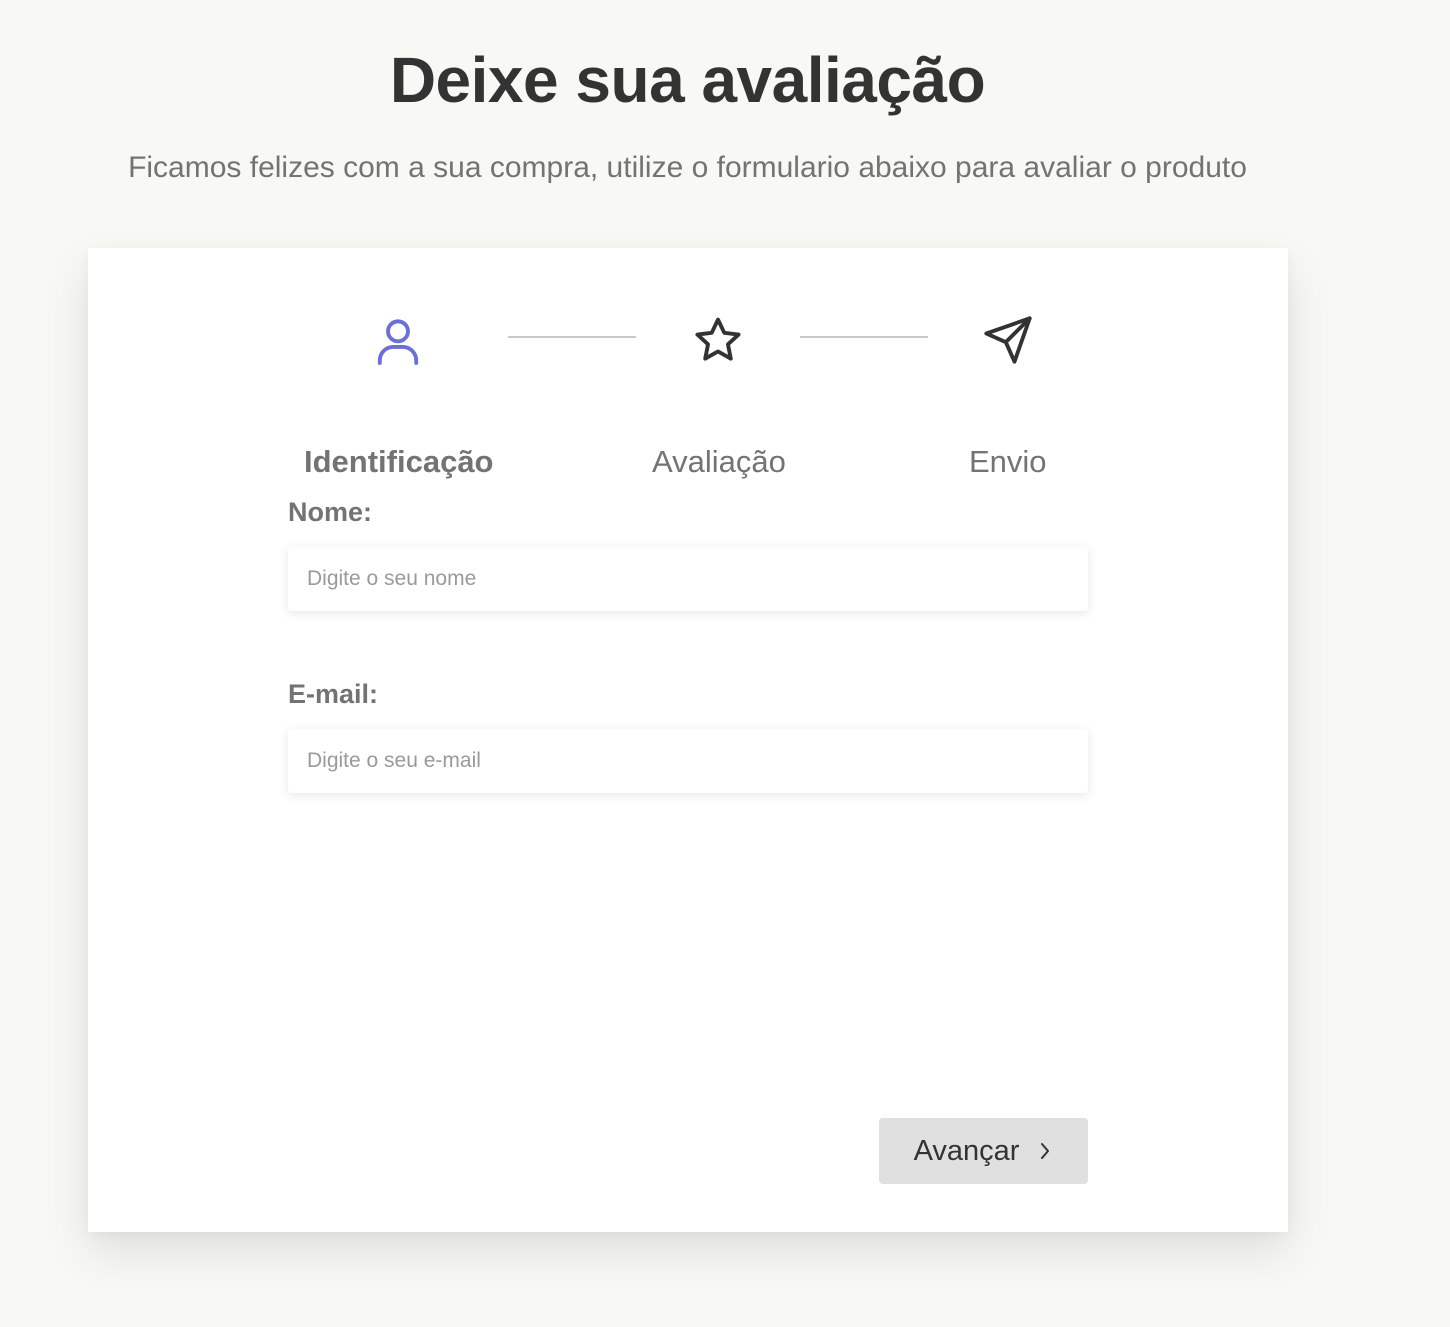  Describe the element at coordinates (1008, 340) in the screenshot. I see `send-icon` at that location.